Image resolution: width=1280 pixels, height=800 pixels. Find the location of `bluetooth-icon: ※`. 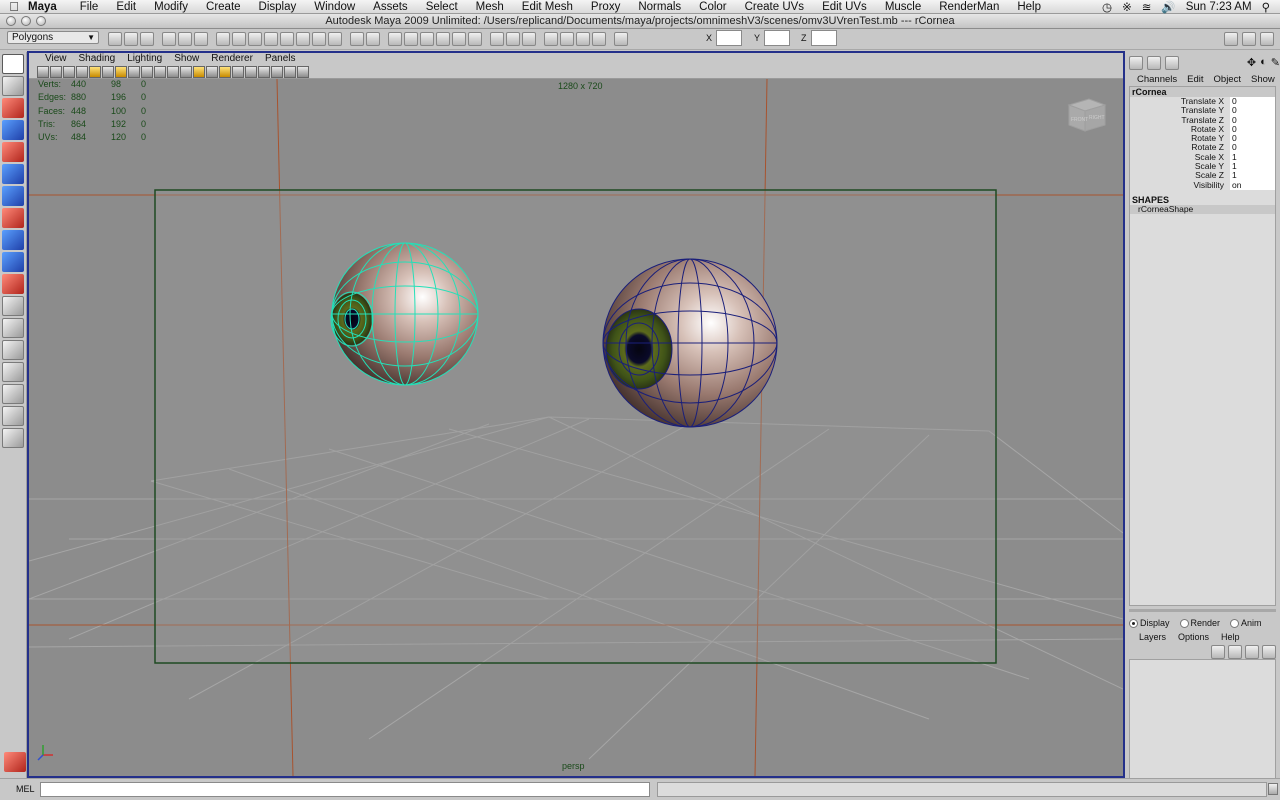

bluetooth-icon: ※ is located at coordinates (1127, 7).